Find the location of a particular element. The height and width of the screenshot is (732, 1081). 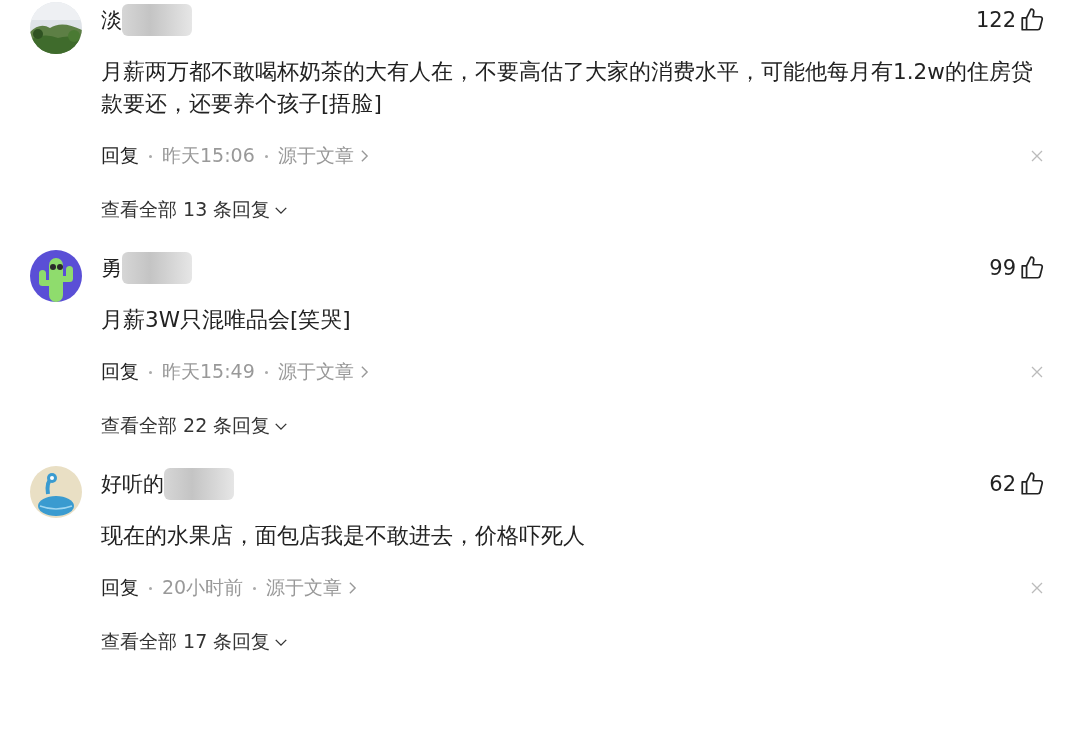

like-button: 62 is located at coordinates (1017, 484).